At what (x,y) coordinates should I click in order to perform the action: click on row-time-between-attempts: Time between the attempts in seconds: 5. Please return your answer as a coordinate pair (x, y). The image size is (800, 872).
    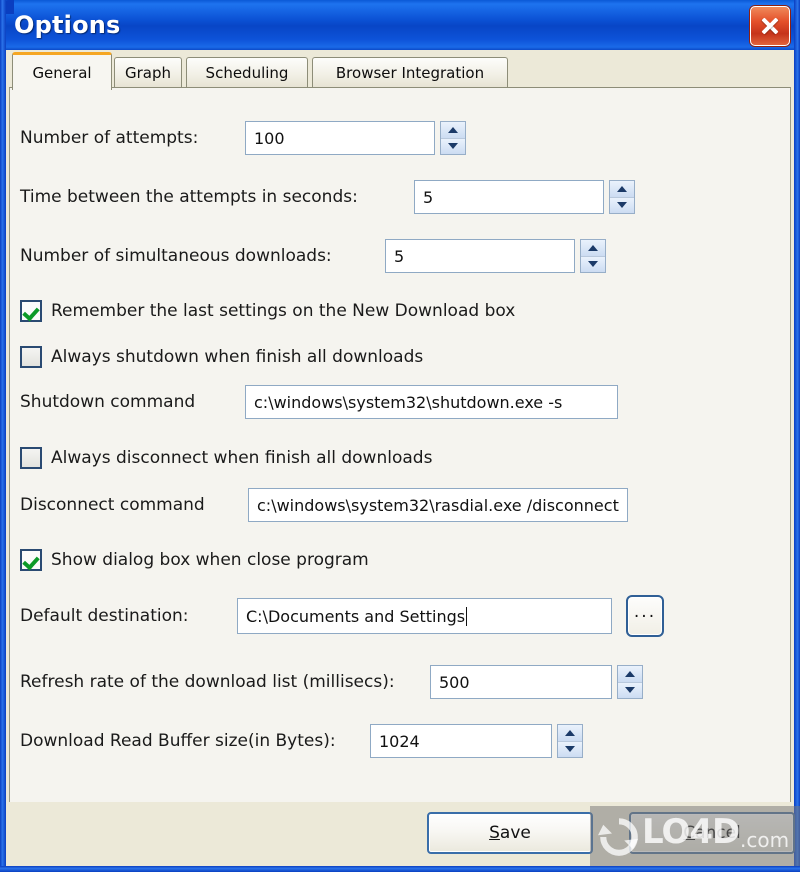
    Looking at the image, I should click on (327, 197).